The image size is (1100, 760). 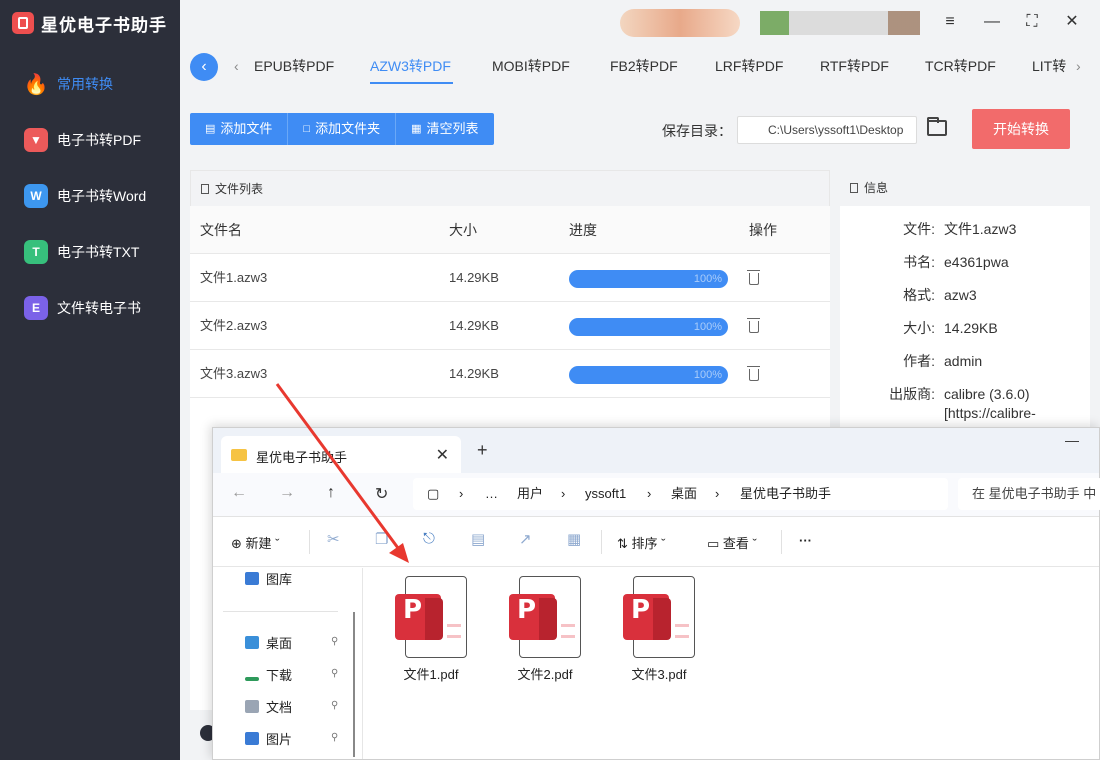 What do you see at coordinates (341, 454) in the screenshot?
I see `explorer-tab: 星优电子书助手 ✕` at bounding box center [341, 454].